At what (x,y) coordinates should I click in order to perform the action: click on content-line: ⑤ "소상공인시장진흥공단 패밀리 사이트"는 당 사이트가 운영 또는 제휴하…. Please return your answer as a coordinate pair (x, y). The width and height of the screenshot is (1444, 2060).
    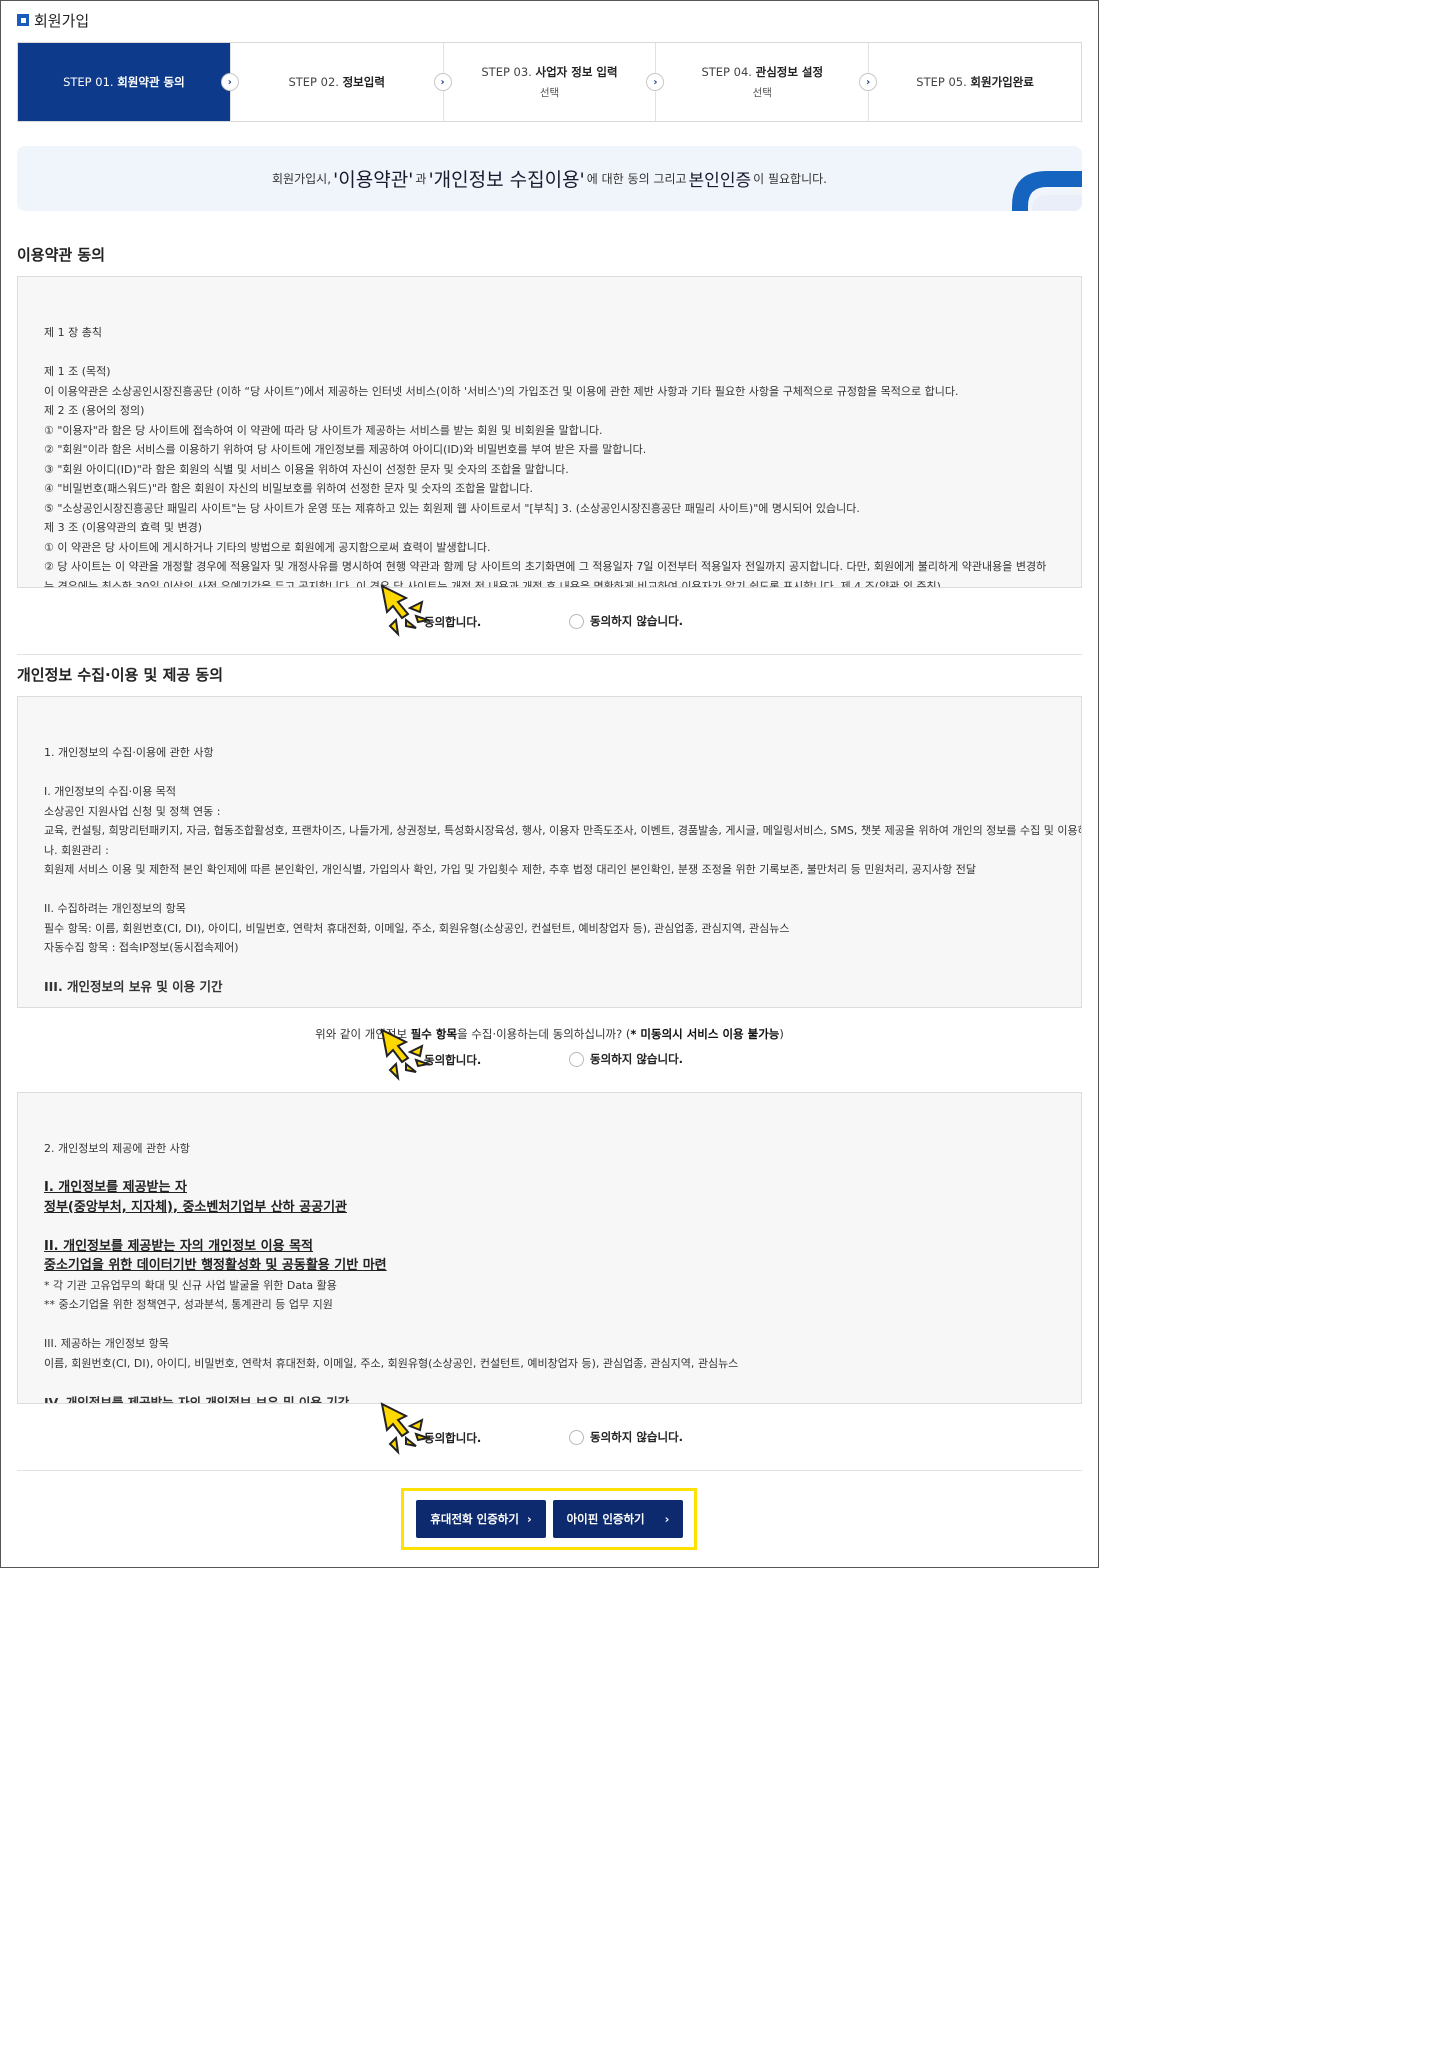
    Looking at the image, I should click on (452, 508).